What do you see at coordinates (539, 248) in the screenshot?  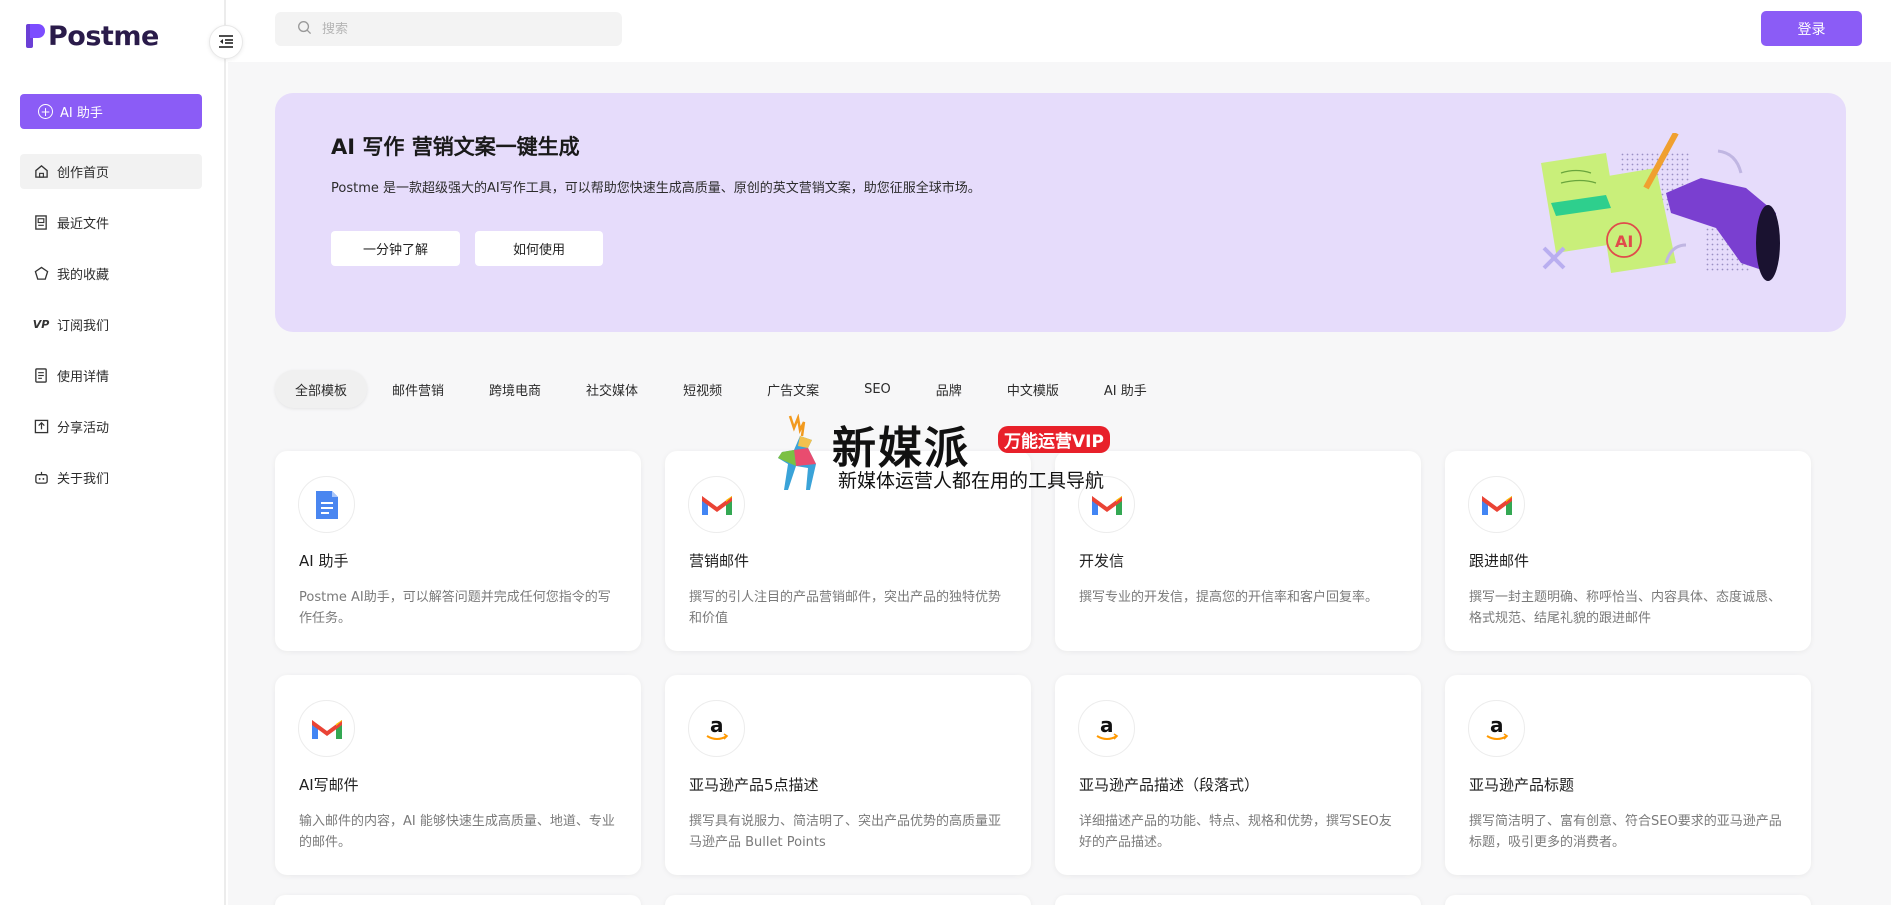 I see `how-to-use-button: 如何使用` at bounding box center [539, 248].